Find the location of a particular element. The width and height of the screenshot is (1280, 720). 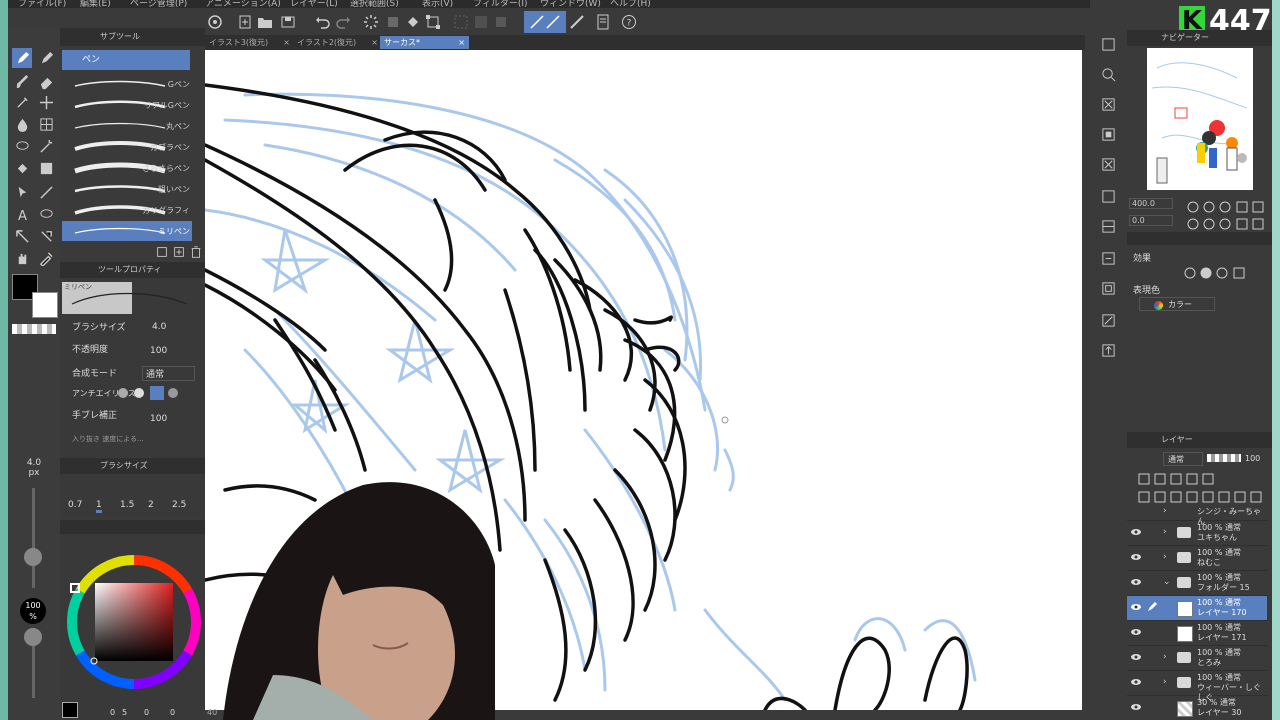

redo-icon is located at coordinates (343, 22).